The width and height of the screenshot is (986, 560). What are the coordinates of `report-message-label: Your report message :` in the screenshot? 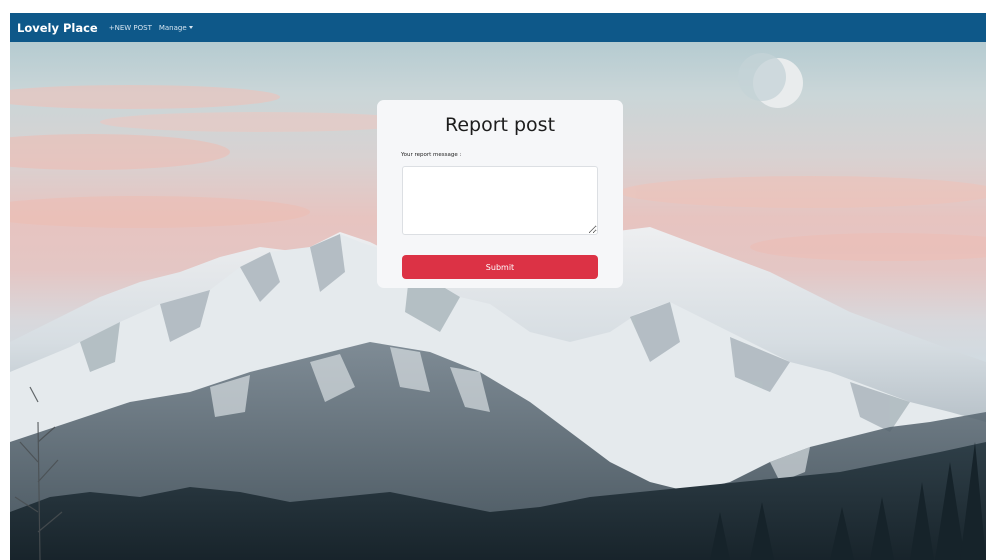 It's located at (431, 155).